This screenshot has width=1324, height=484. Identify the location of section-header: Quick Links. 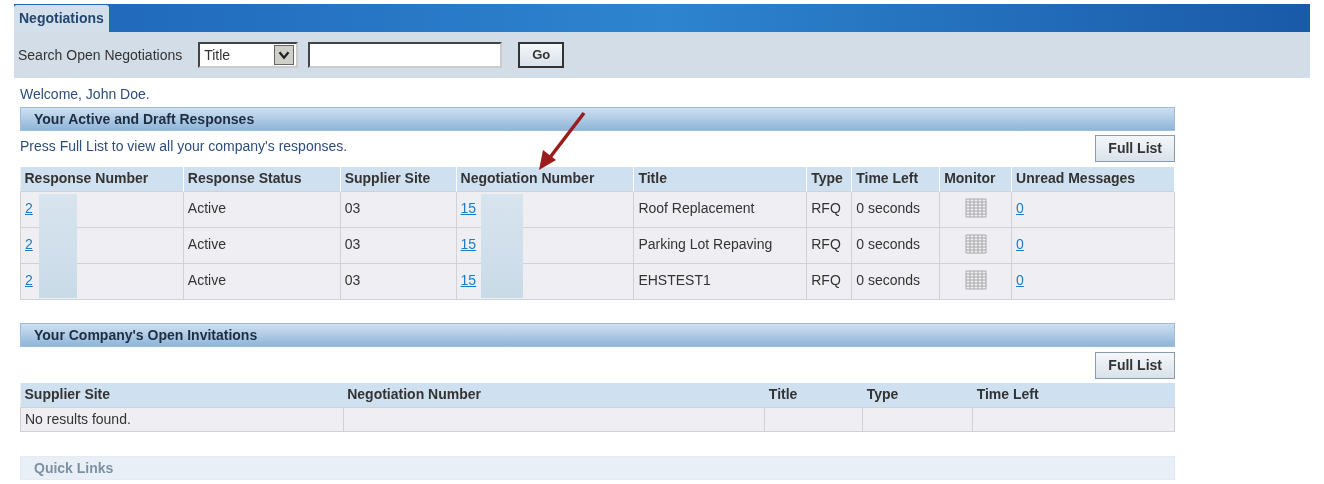
(597, 468).